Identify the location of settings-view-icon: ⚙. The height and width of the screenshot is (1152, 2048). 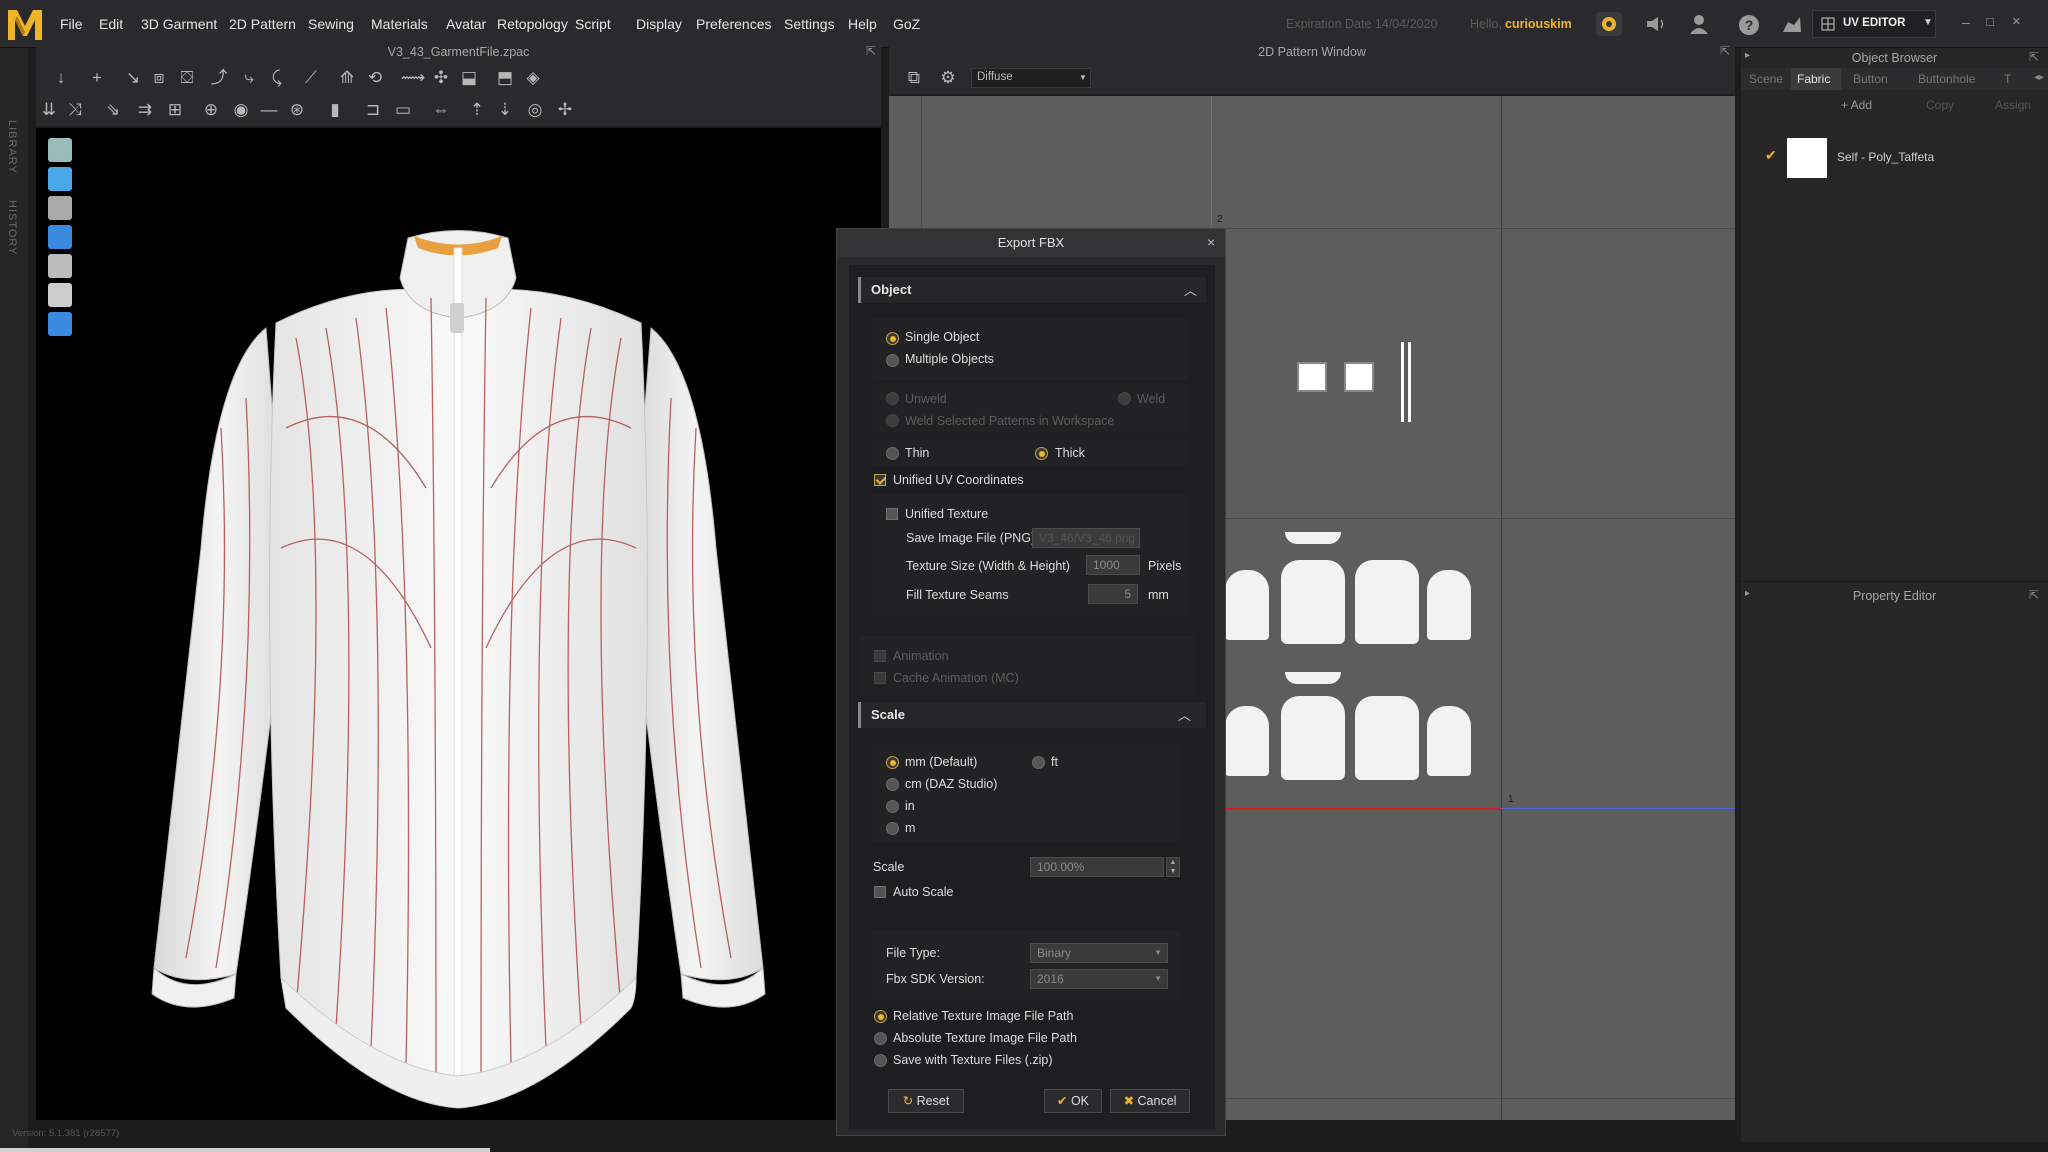
(948, 78).